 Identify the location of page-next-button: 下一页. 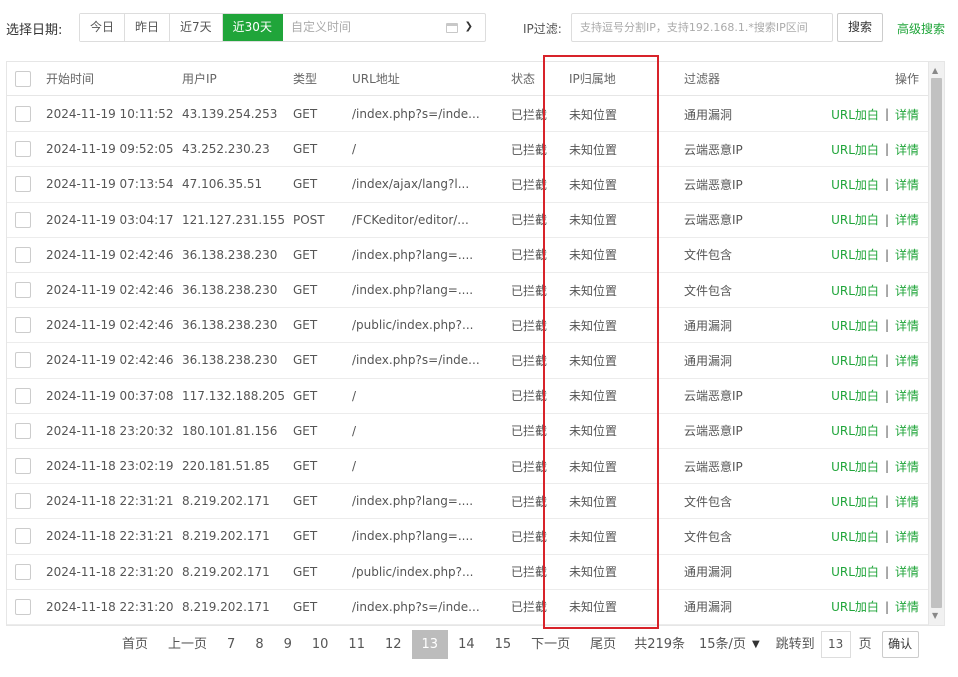
(550, 644).